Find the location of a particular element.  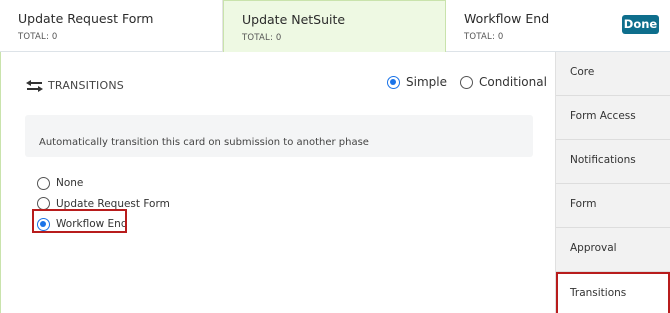

mode-label: Conditional is located at coordinates (512, 82).